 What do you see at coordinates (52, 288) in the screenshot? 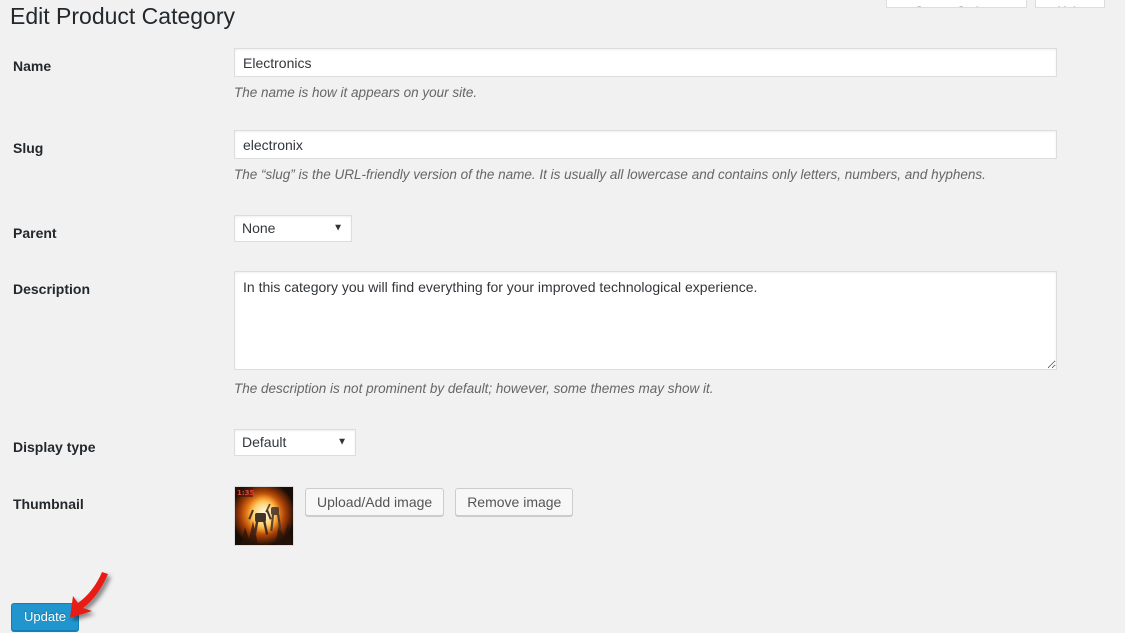
I see `description-label: Description` at bounding box center [52, 288].